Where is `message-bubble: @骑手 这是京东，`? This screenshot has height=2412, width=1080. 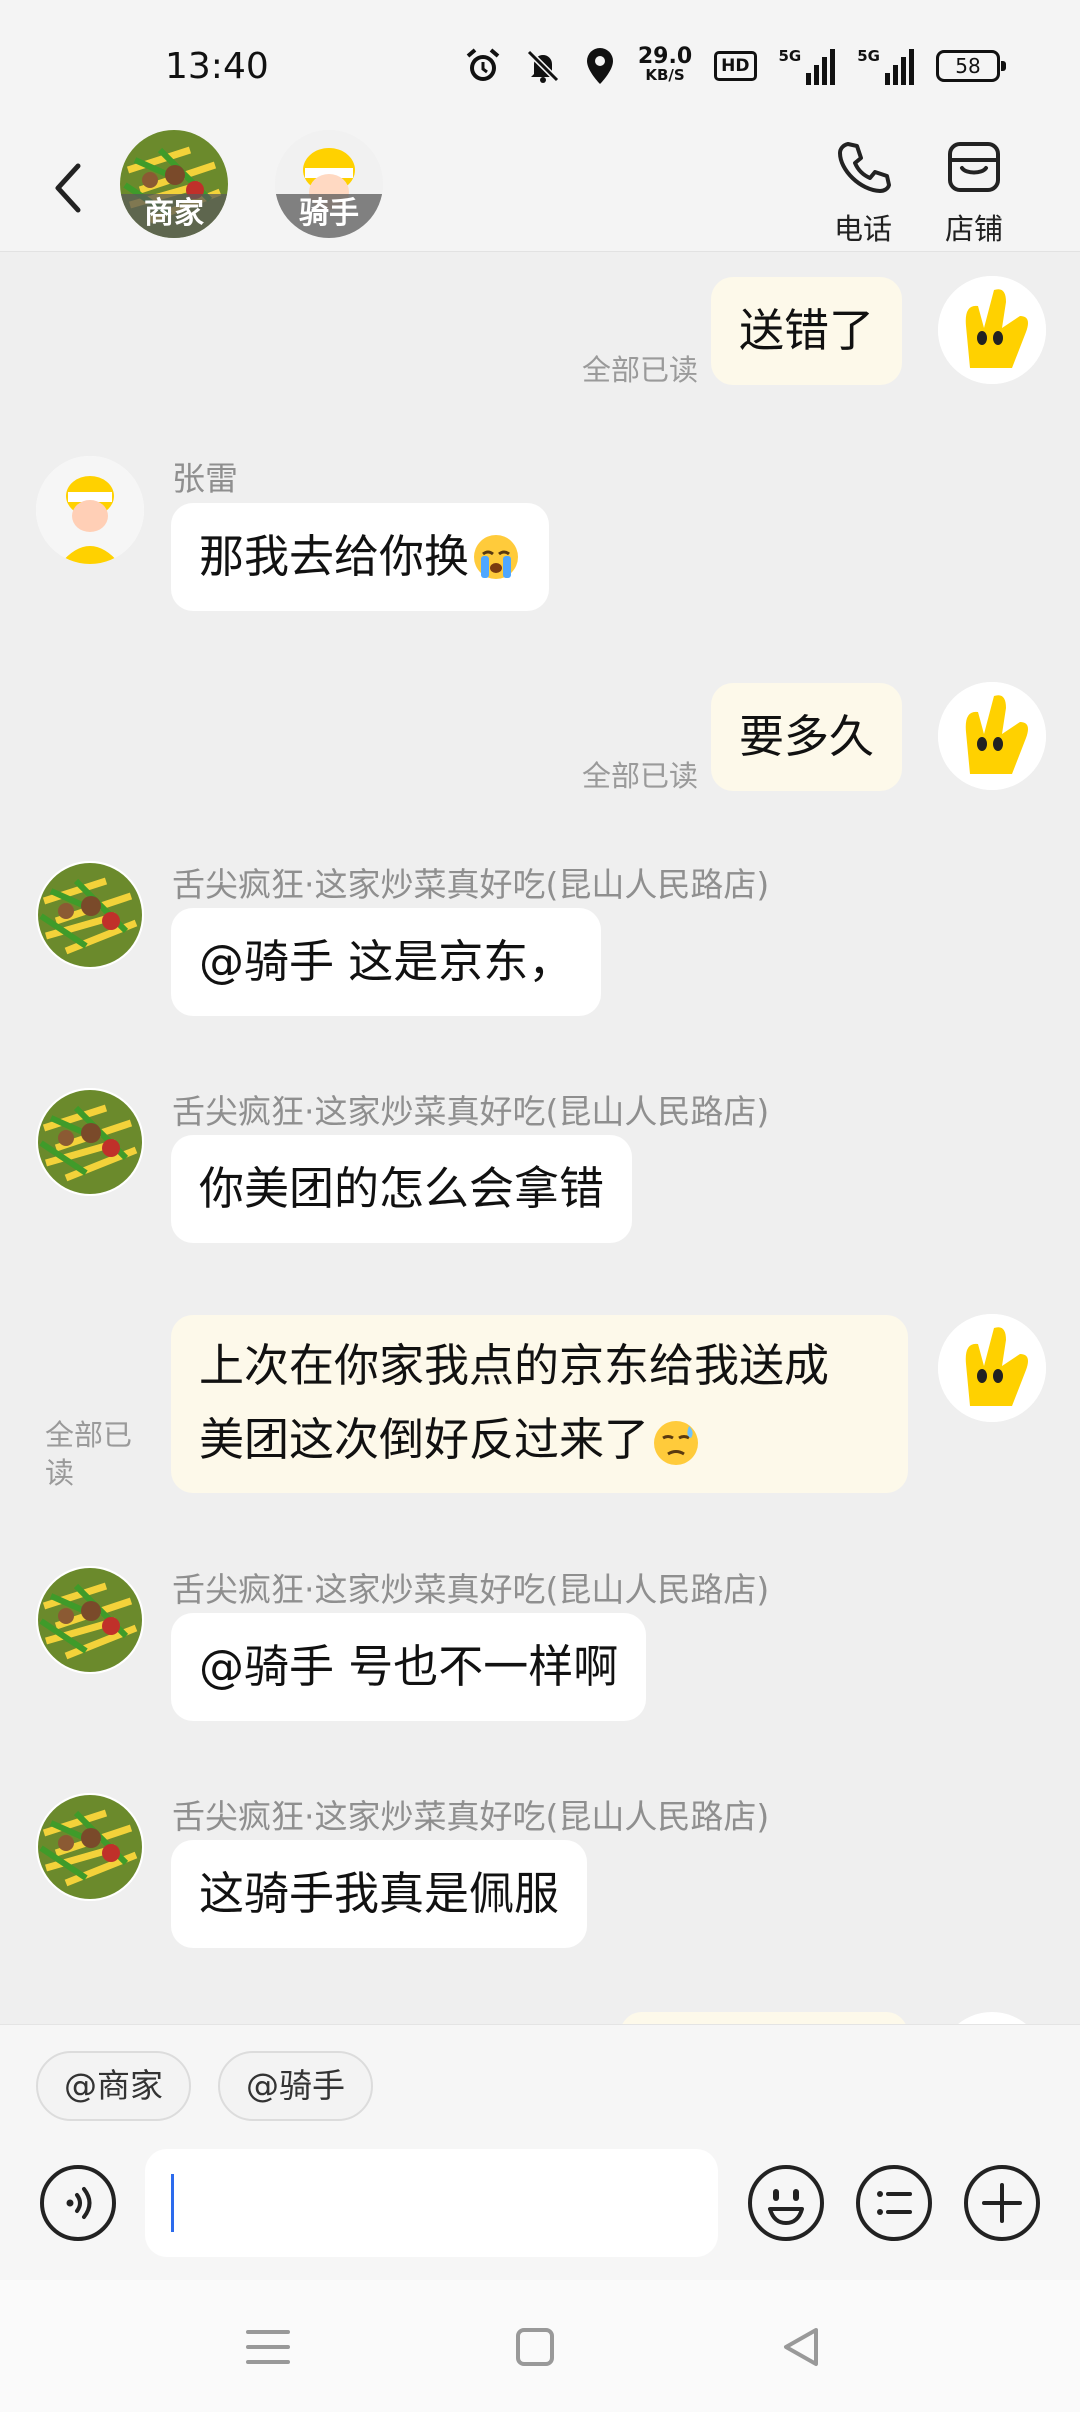
message-bubble: @骑手 这是京东， is located at coordinates (386, 962).